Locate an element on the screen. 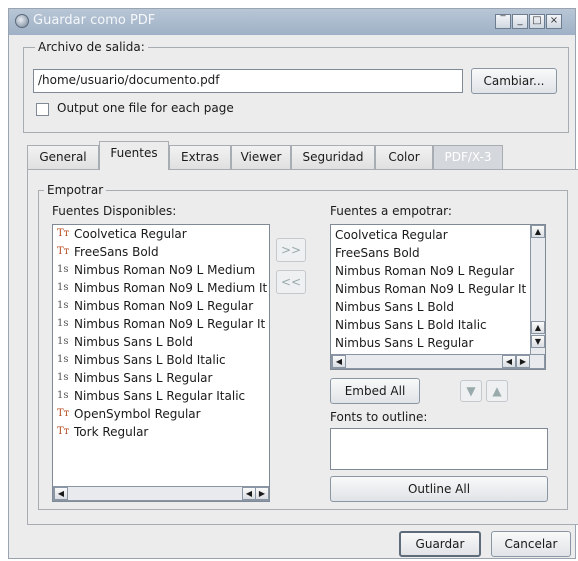 The height and width of the screenshot is (561, 578). available-font-item: 1s Nimbus Sans L Bold Italic is located at coordinates (161, 360).